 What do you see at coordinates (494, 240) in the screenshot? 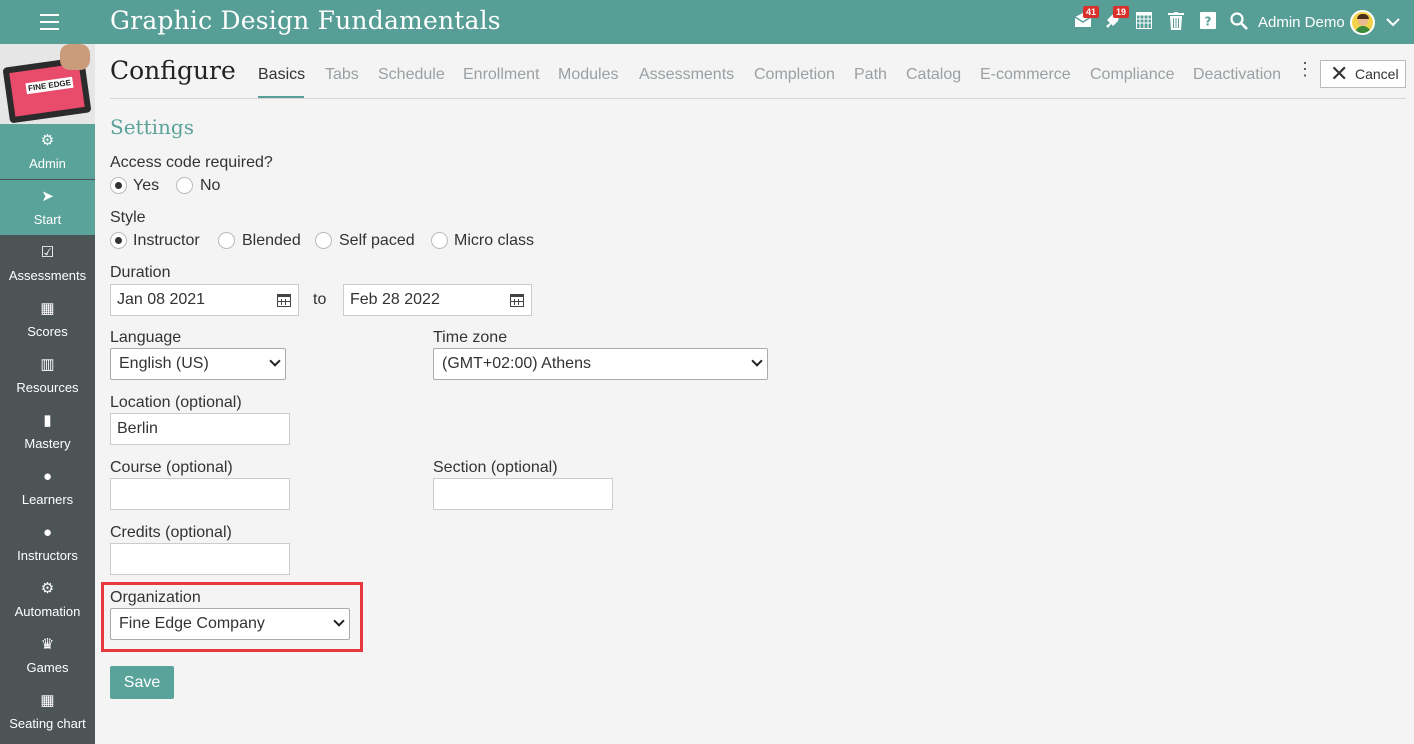
I see `style-micro-class-label: Micro class` at bounding box center [494, 240].